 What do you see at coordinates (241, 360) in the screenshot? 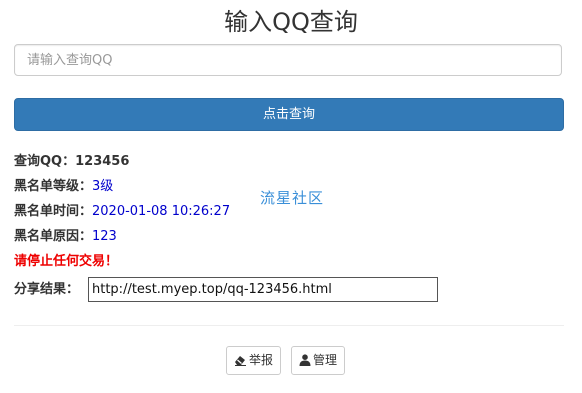
I see `eraser-icon` at bounding box center [241, 360].